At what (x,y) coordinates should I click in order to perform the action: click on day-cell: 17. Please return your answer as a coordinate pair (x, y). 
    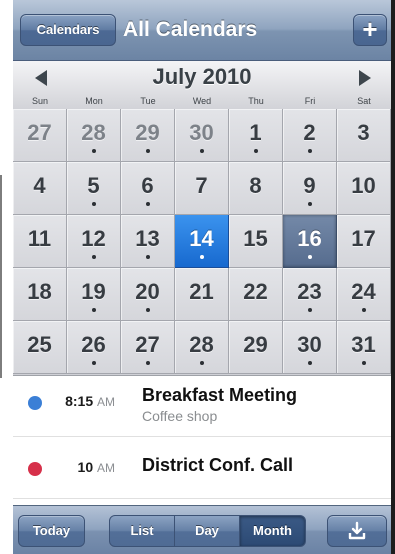
    Looking at the image, I should click on (364, 241).